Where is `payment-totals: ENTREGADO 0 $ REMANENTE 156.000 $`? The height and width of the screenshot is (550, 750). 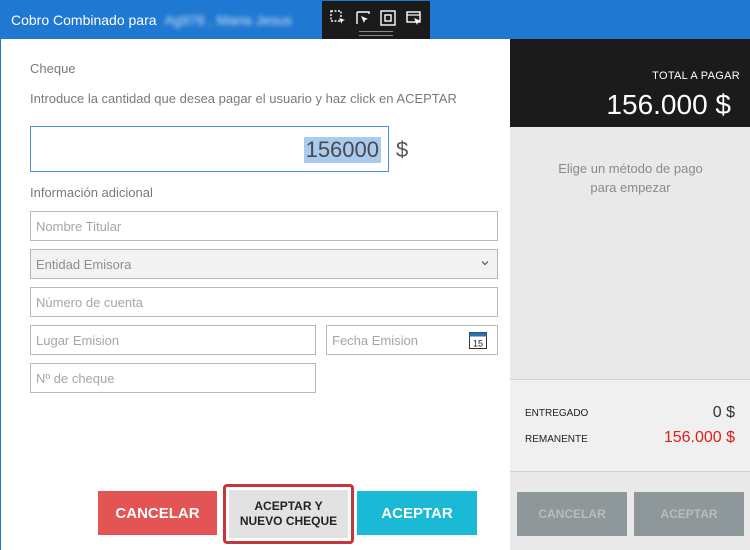 payment-totals: ENTREGADO 0 $ REMANENTE 156.000 $ is located at coordinates (630, 425).